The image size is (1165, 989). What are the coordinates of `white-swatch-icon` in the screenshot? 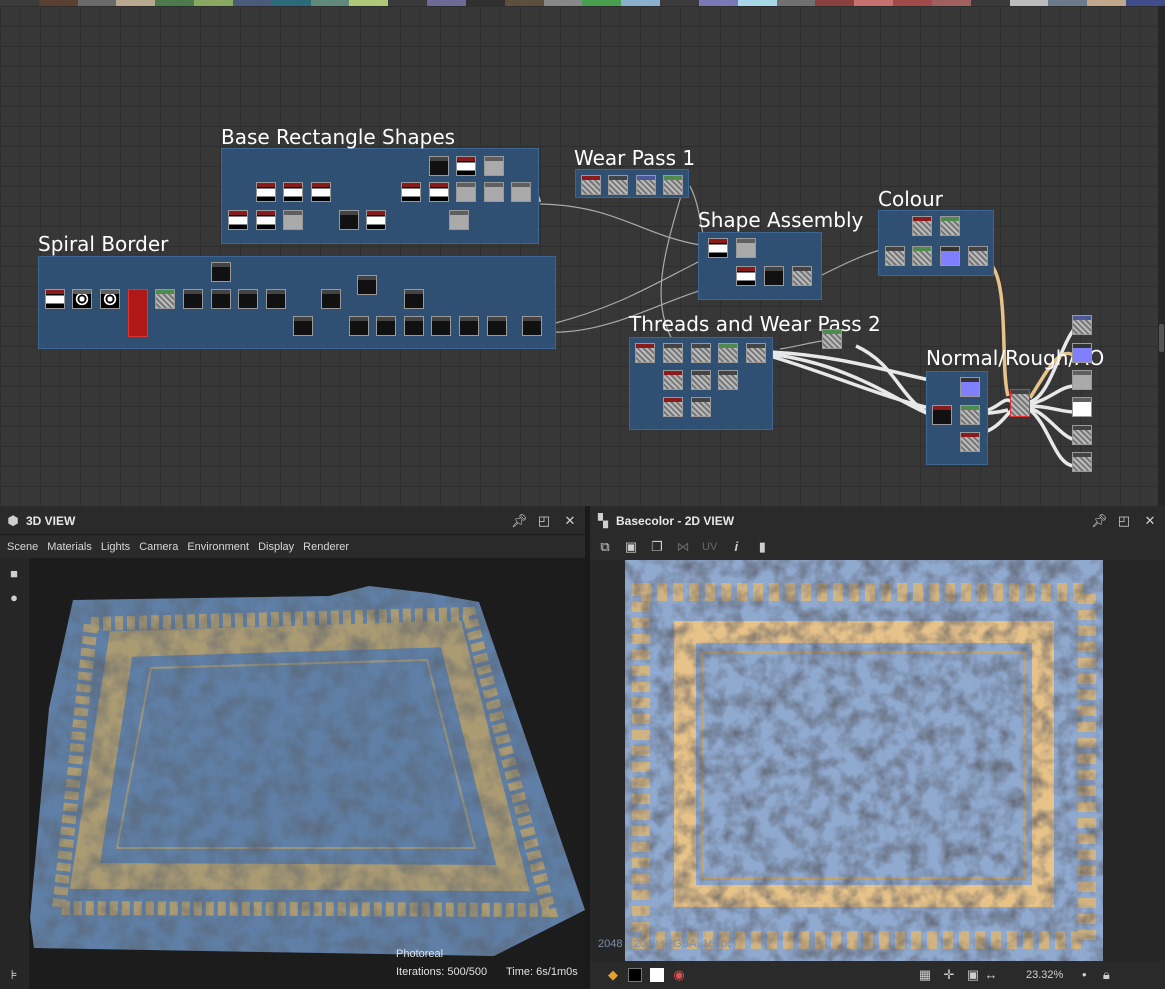 It's located at (657, 975).